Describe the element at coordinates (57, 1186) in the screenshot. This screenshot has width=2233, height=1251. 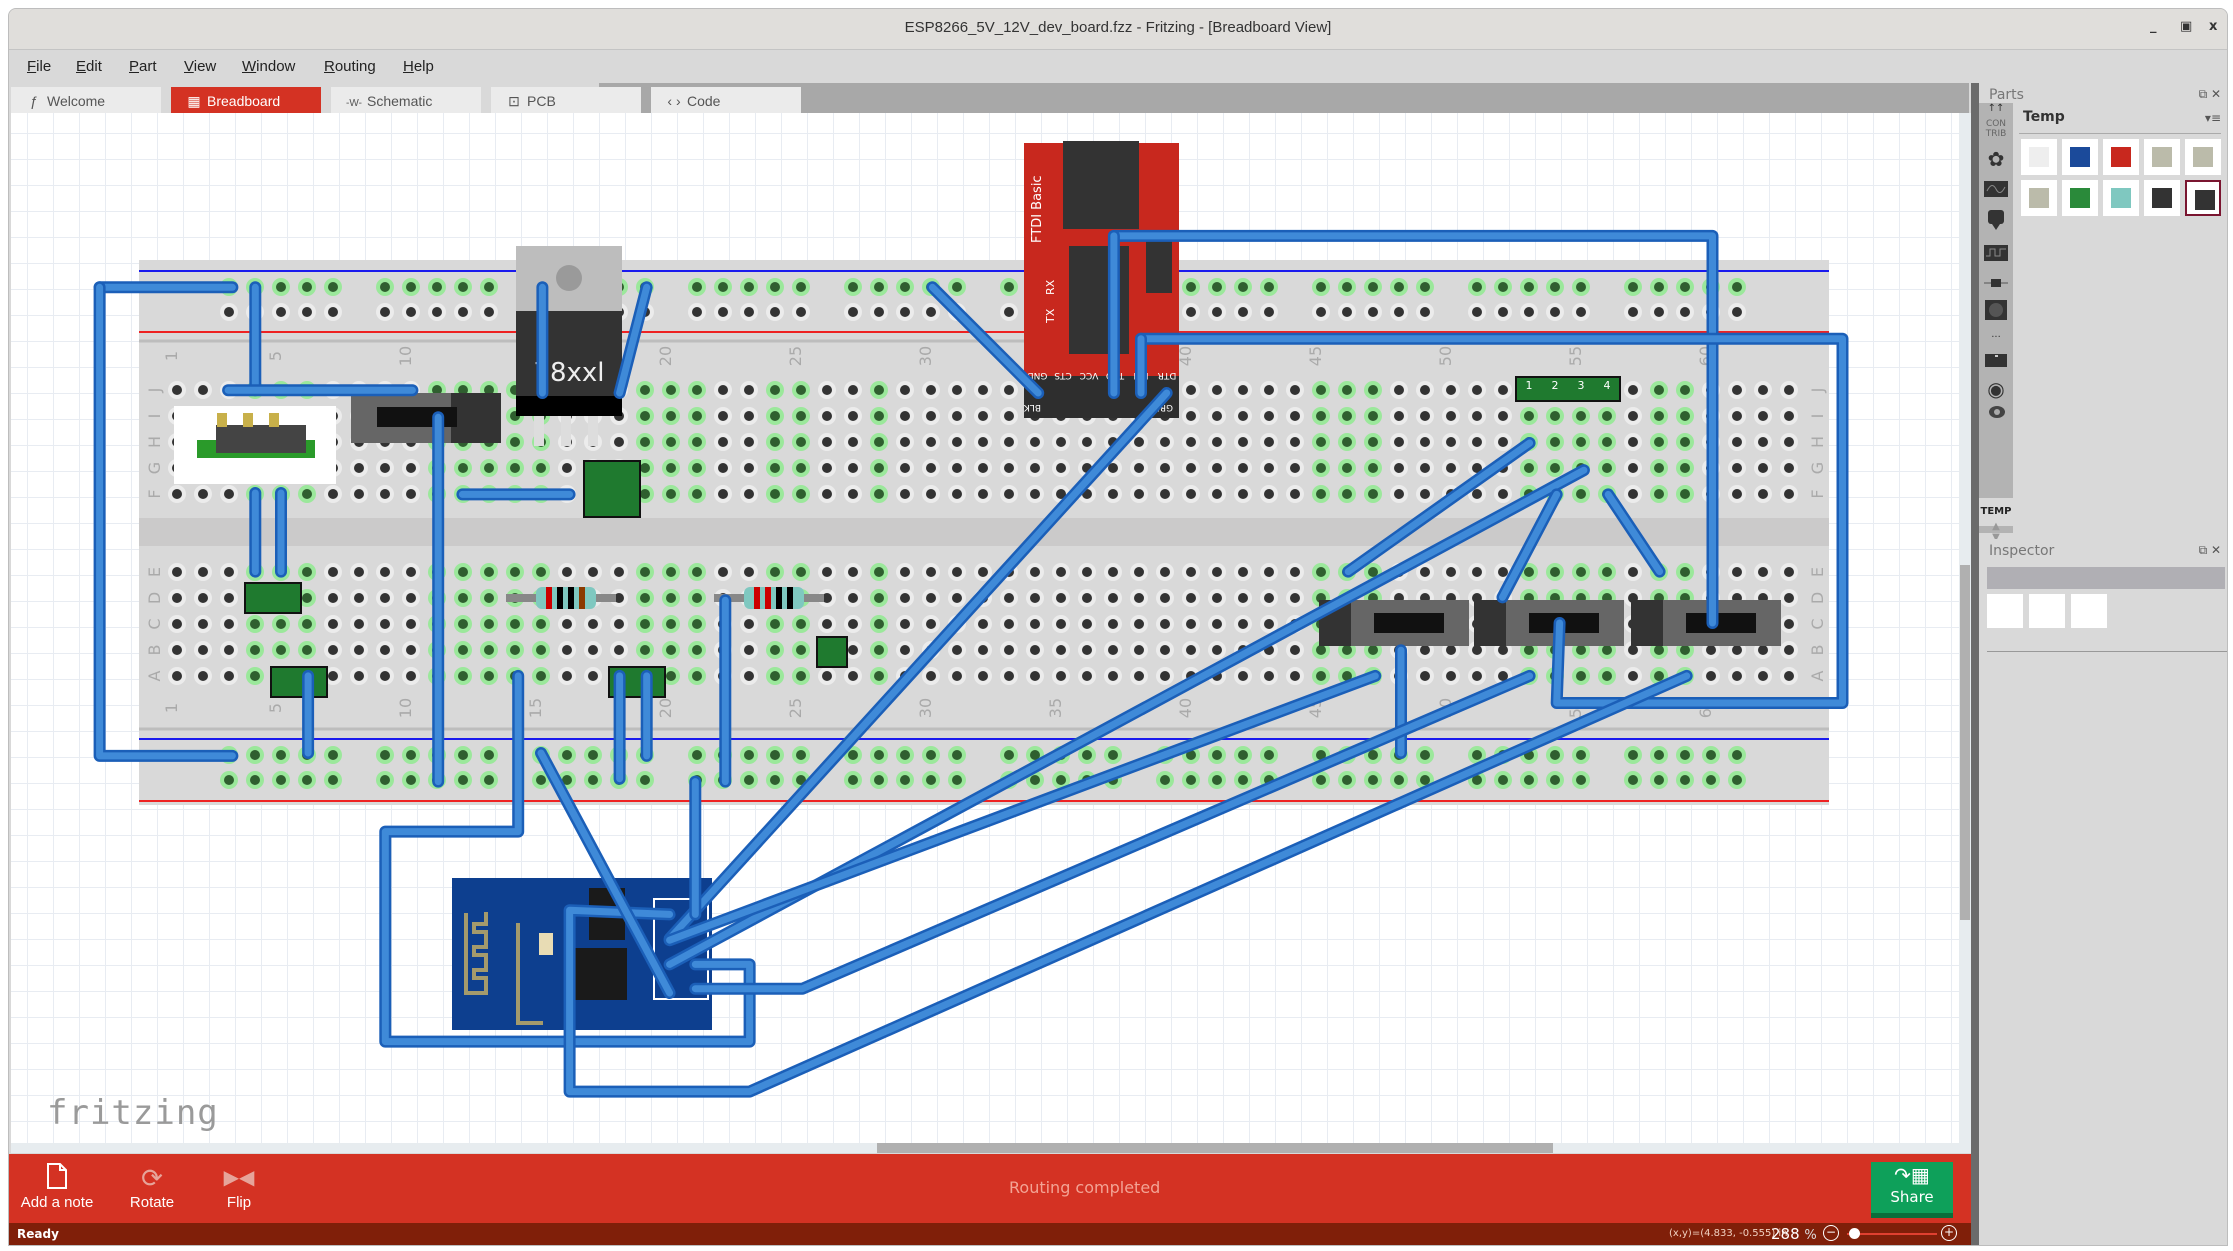
I see `add-note-button: Add a note` at that location.